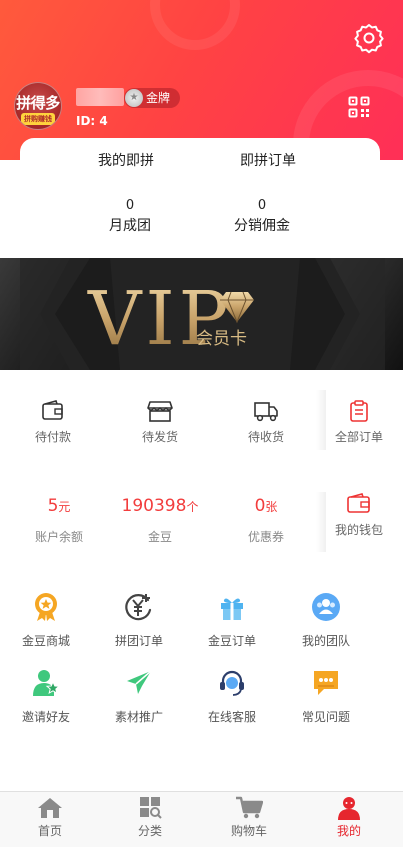 This screenshot has height=847, width=403. What do you see at coordinates (126, 160) in the screenshot?
I see `tab-my-group-buy: 我的即拼` at bounding box center [126, 160].